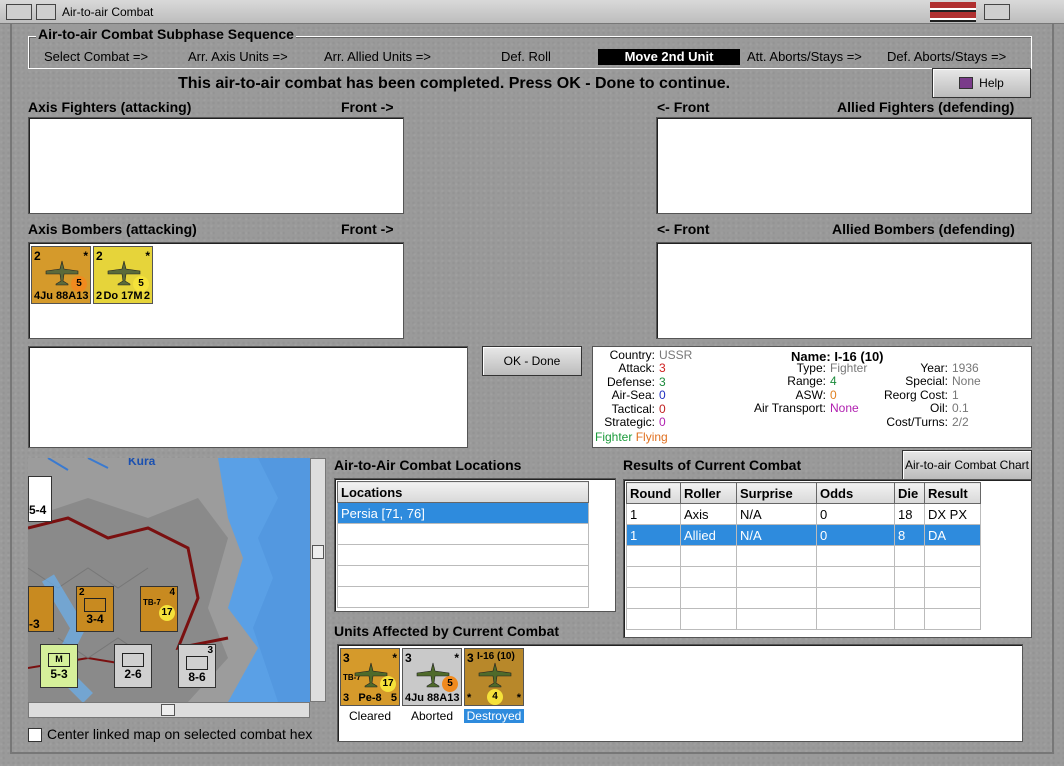  What do you see at coordinates (708, 493) in the screenshot?
I see `results-col-roller: Roller` at bounding box center [708, 493].